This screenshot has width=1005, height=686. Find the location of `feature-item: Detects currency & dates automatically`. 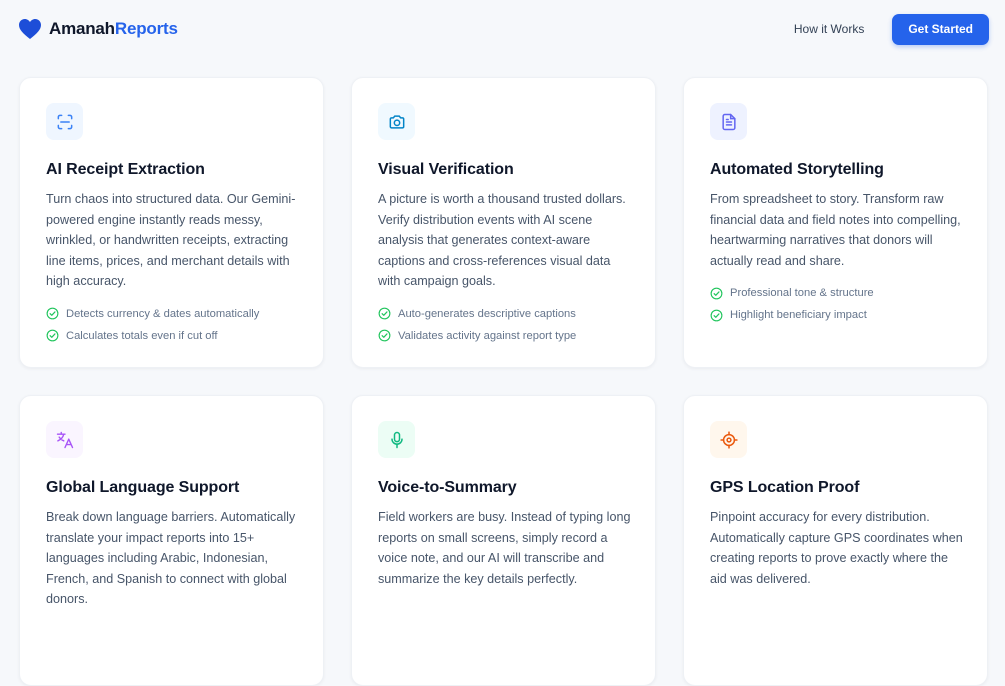

feature-item: Detects currency & dates automatically is located at coordinates (171, 314).